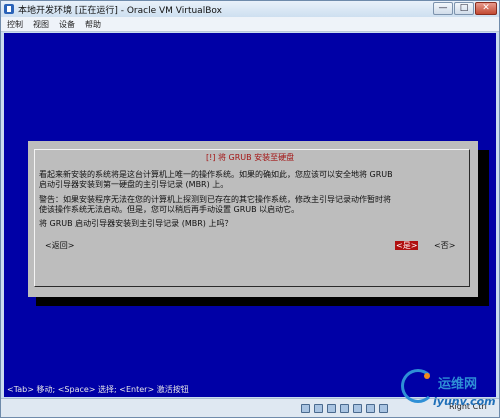 The image size is (500, 418). I want to click on usb-icon, so click(357, 408).